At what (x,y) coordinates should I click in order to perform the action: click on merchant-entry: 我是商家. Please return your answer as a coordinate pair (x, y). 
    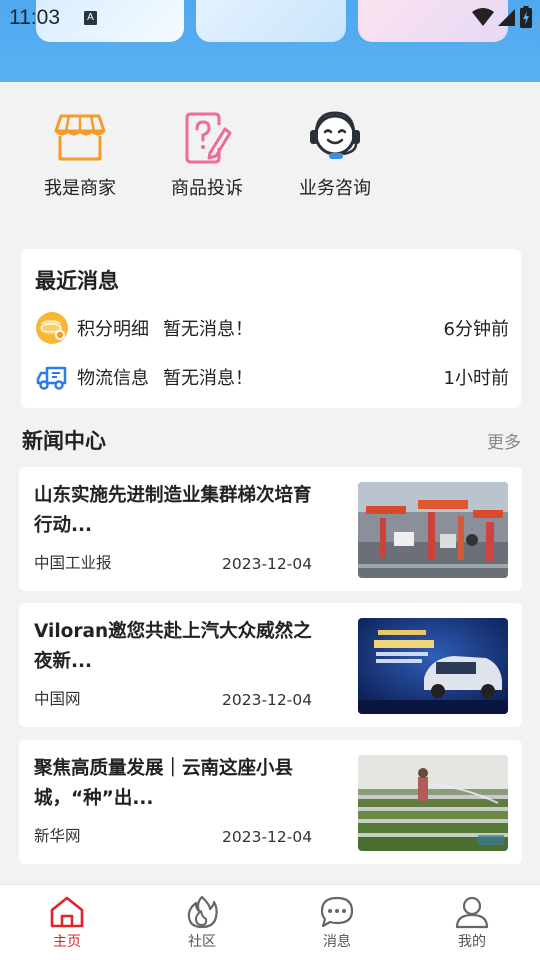
    Looking at the image, I should click on (80, 155).